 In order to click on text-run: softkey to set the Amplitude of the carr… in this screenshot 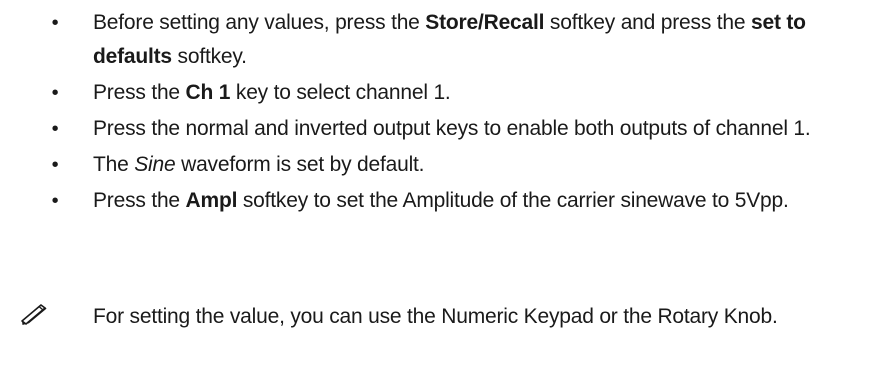, I will do `click(513, 200)`.